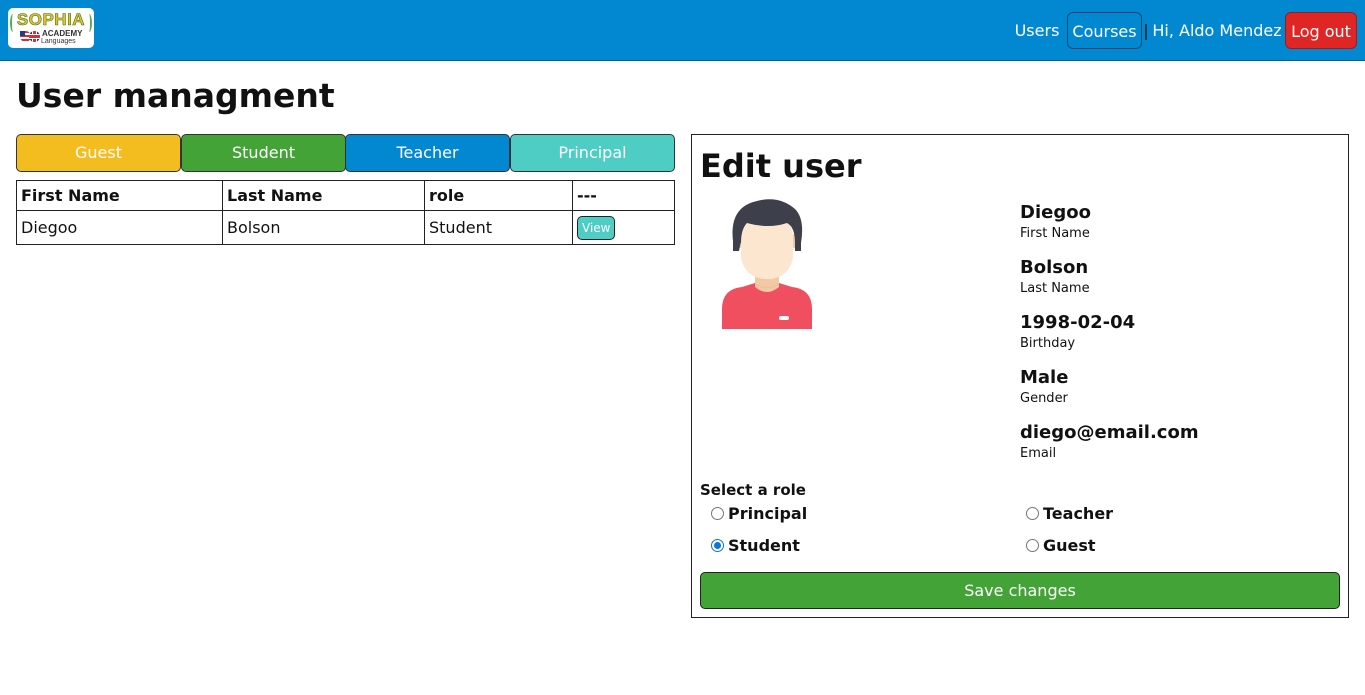  Describe the element at coordinates (119, 195) in the screenshot. I see `header-first-name: First Name` at that location.